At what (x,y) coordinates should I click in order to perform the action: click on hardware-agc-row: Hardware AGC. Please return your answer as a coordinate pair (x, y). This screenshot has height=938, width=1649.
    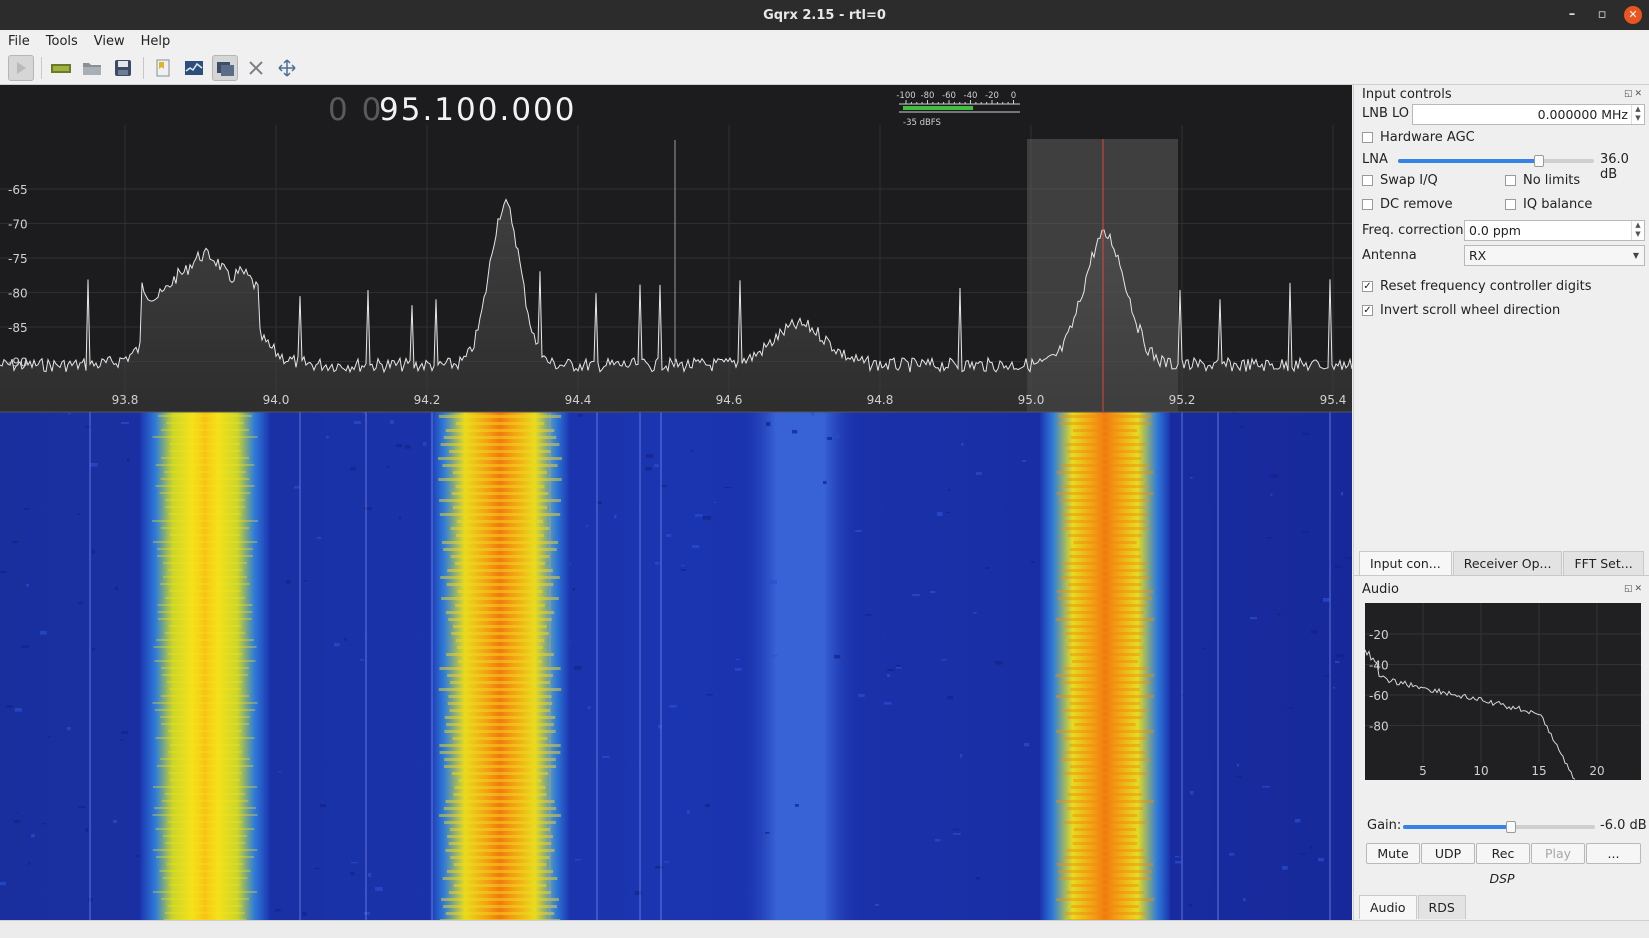
    Looking at the image, I should click on (1418, 137).